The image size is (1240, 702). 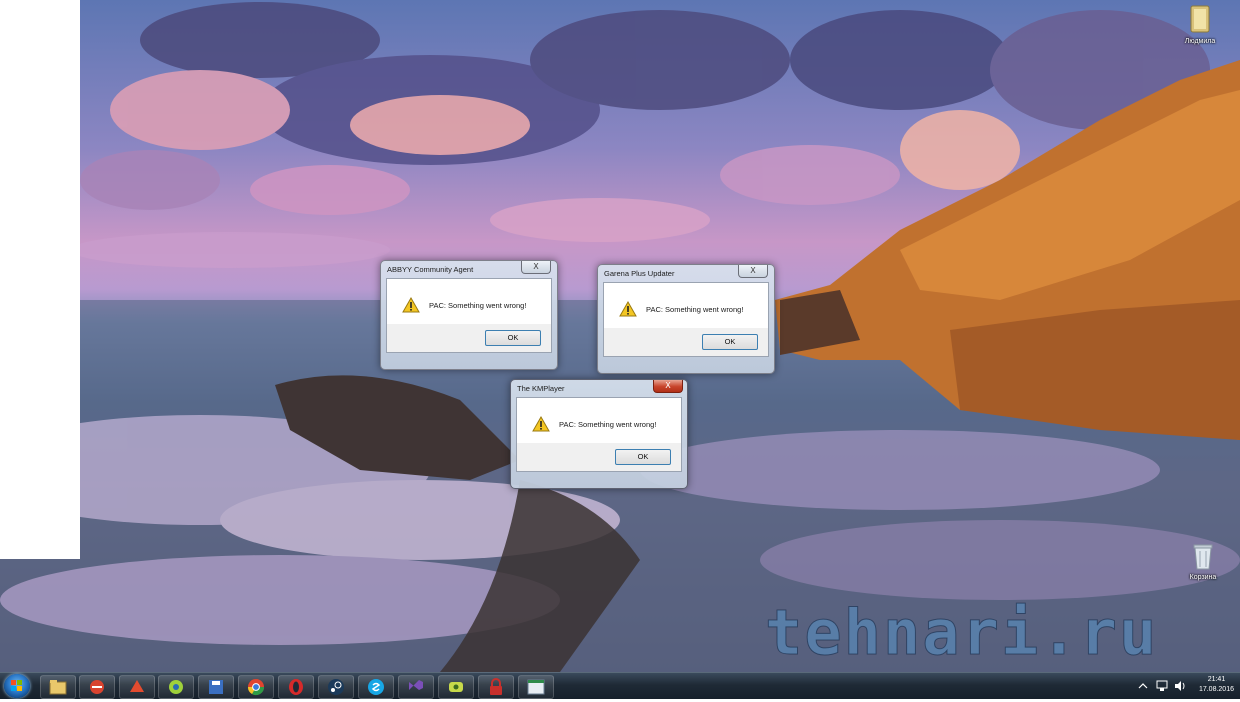 What do you see at coordinates (620, 685) in the screenshot?
I see `taskbar: 21:41 17.08.2016` at bounding box center [620, 685].